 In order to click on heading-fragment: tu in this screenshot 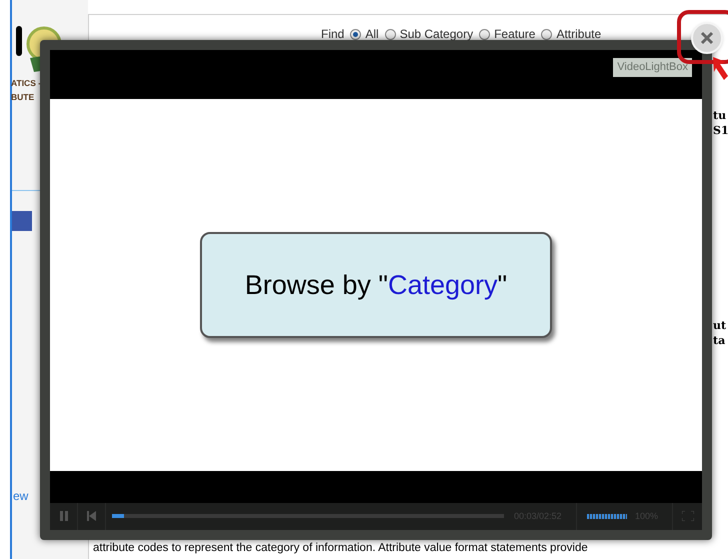, I will do `click(719, 115)`.